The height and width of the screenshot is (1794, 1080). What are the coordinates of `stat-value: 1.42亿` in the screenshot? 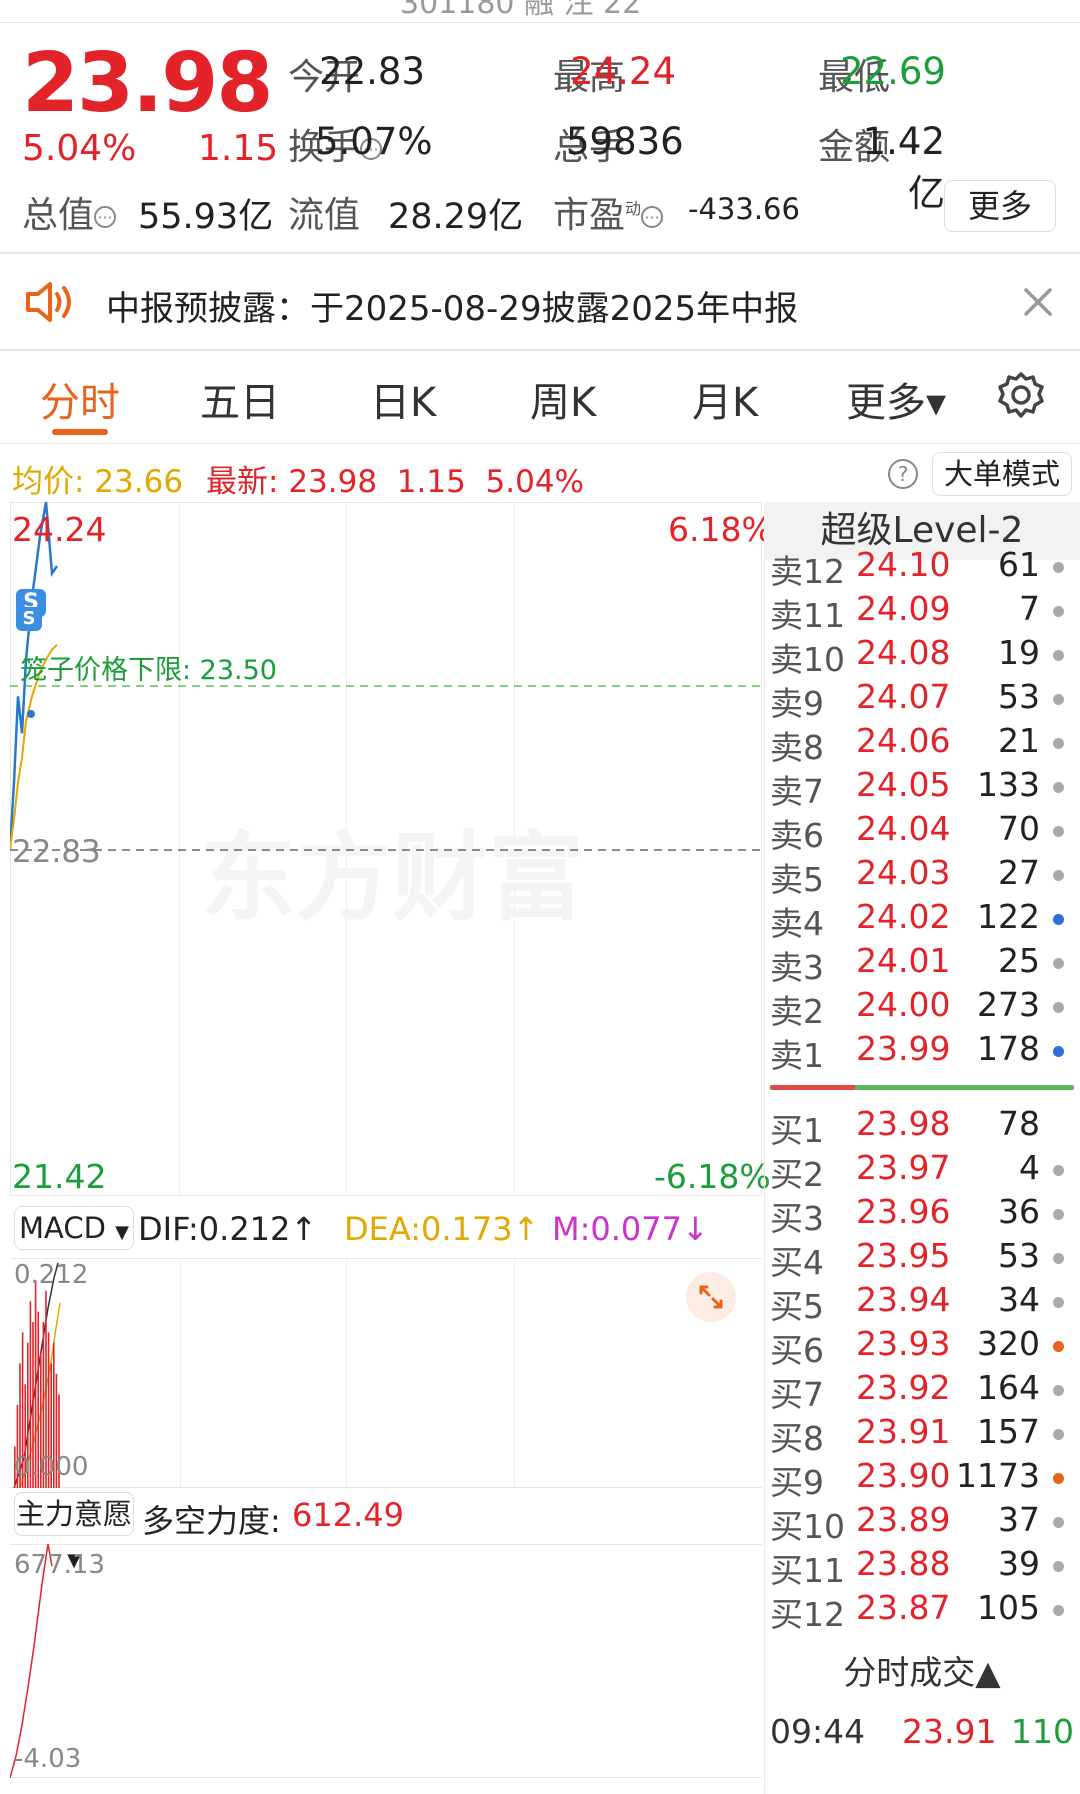 It's located at (903, 167).